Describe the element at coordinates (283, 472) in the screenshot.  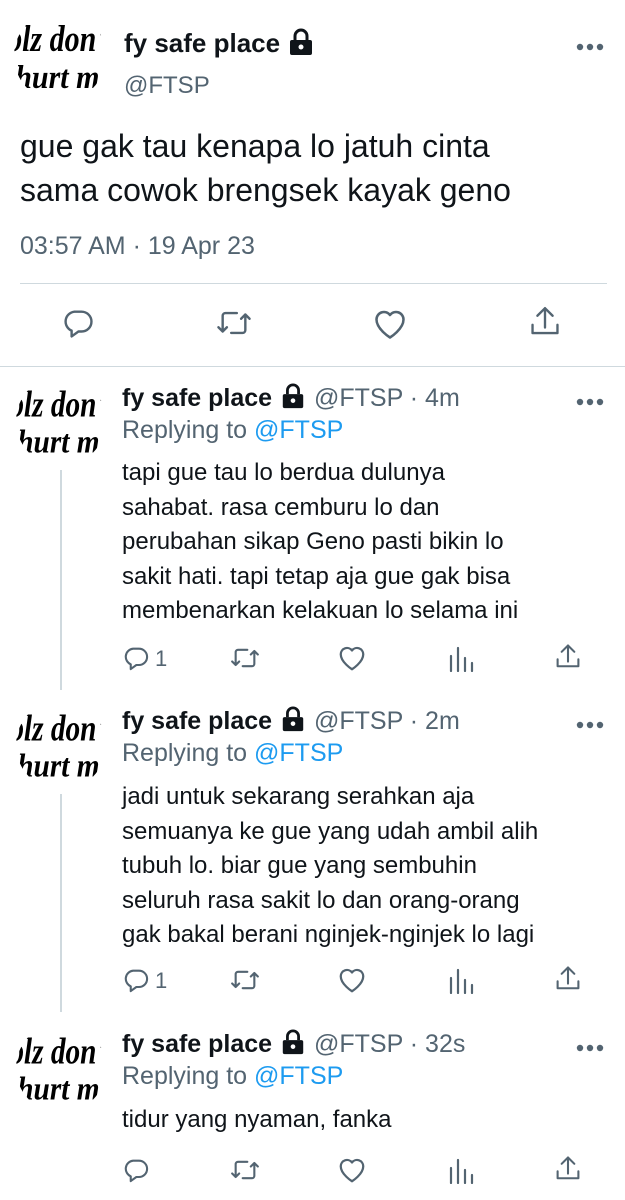
I see `tweet-text-line: tapi gue tau lo berdua dulunya` at that location.